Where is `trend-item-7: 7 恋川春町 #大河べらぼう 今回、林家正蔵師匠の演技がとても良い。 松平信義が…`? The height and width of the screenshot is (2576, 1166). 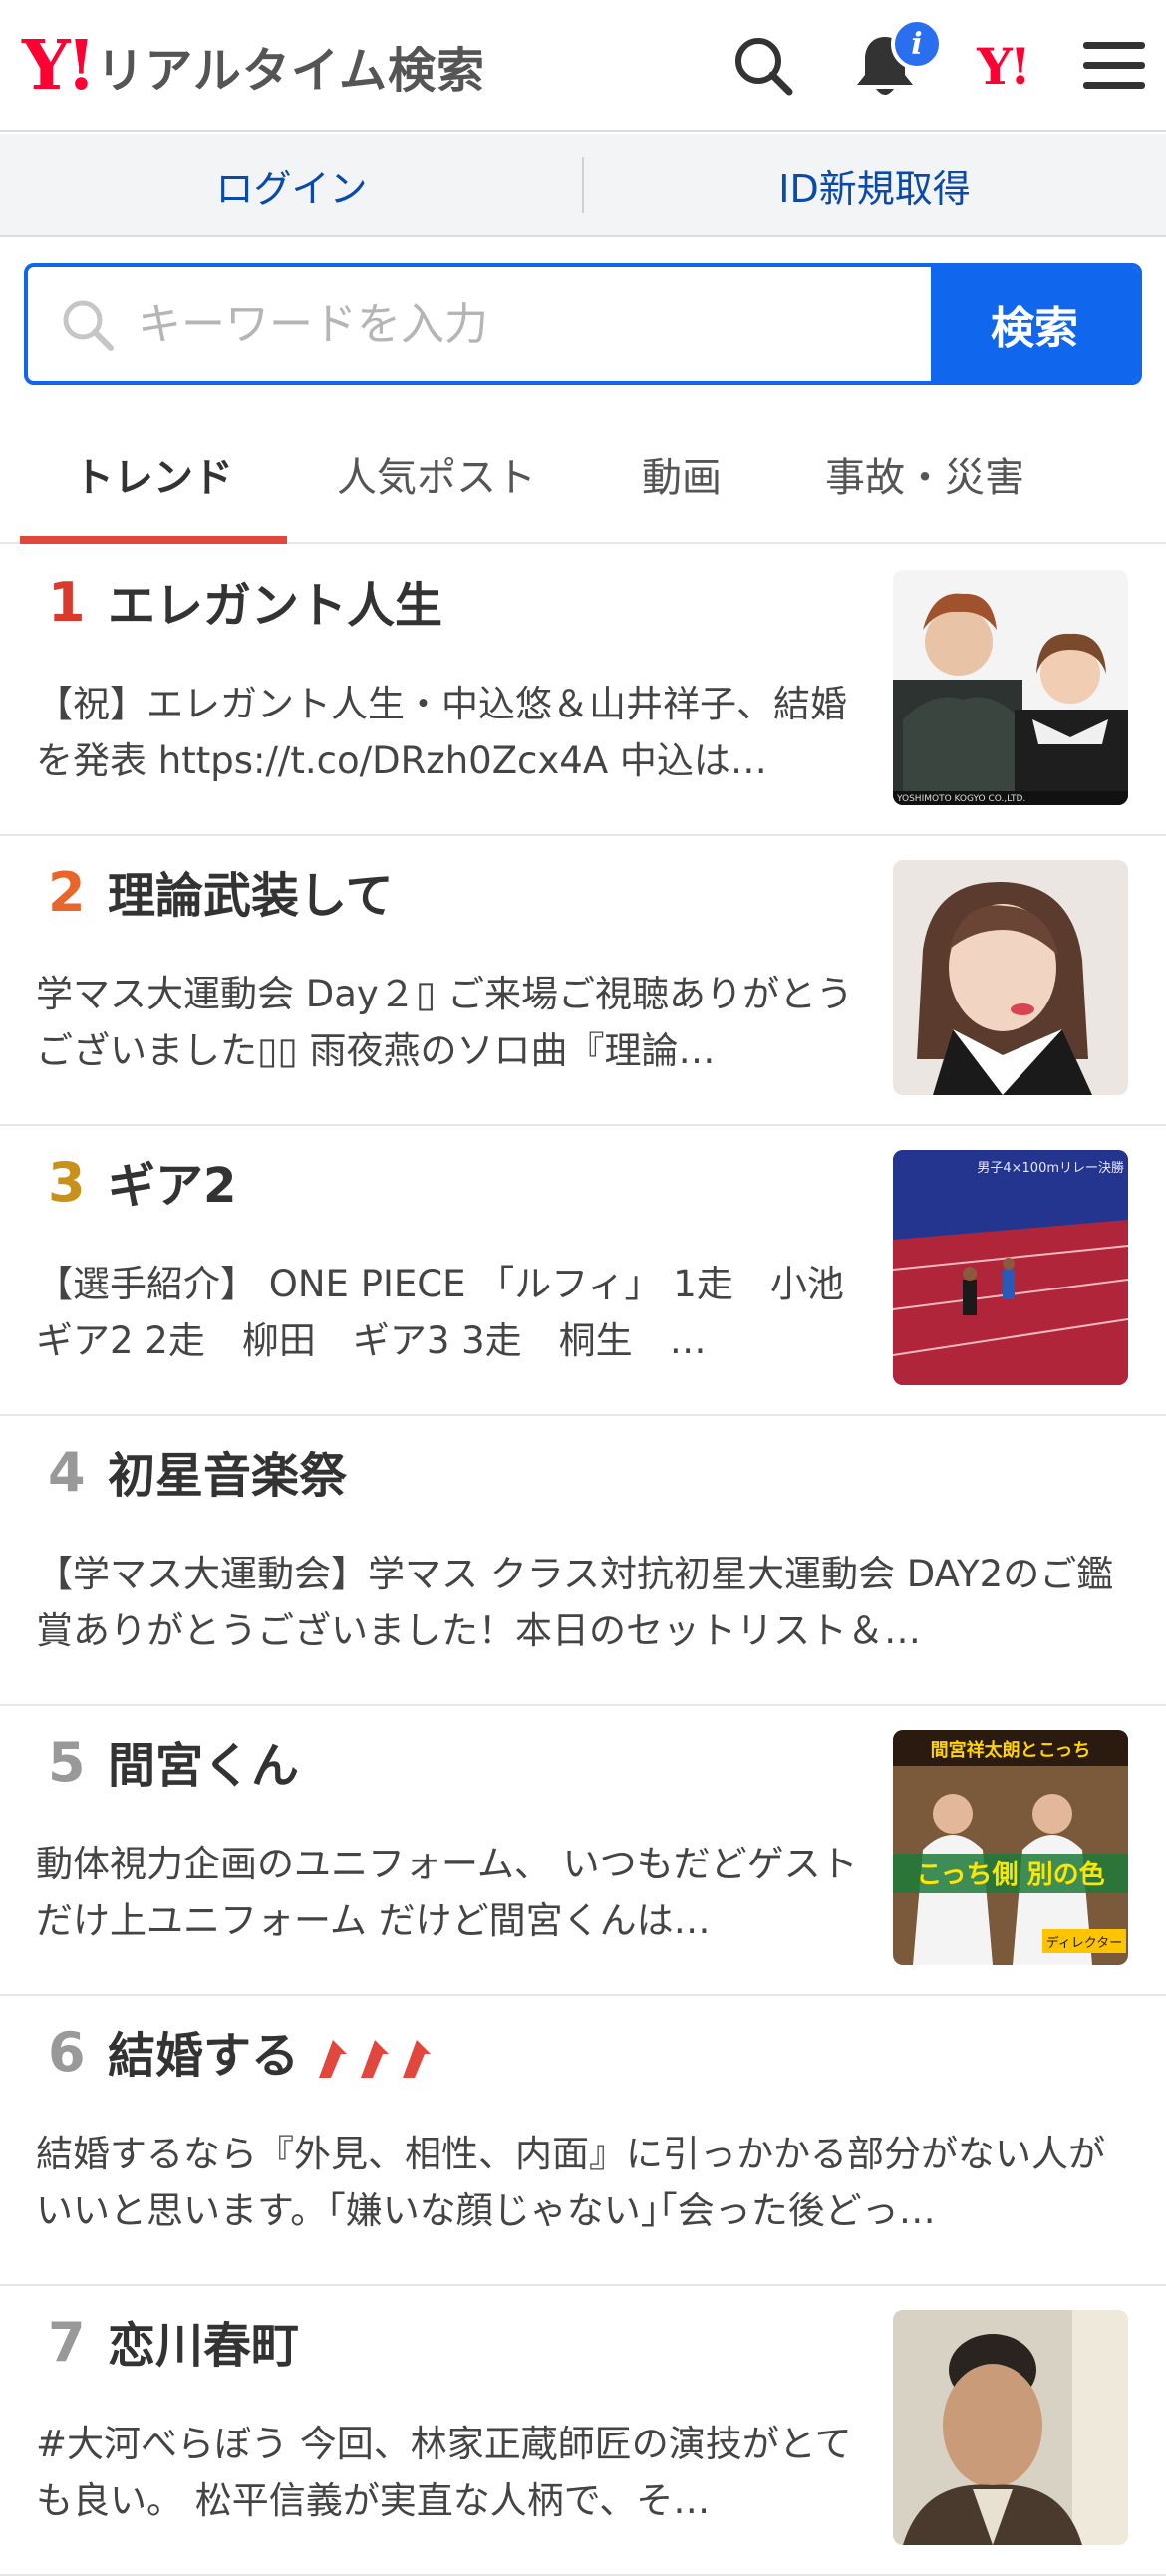 trend-item-7: 7 恋川春町 #大河べらぼう 今回、林家正蔵師匠の演技がとても良い。 松平信義が… is located at coordinates (583, 2431).